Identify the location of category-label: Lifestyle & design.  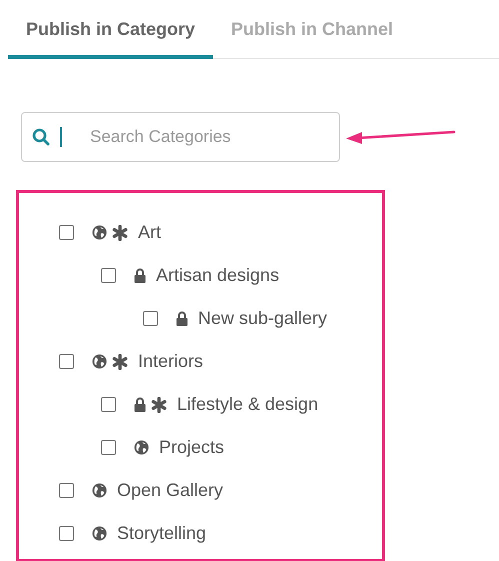
(247, 404).